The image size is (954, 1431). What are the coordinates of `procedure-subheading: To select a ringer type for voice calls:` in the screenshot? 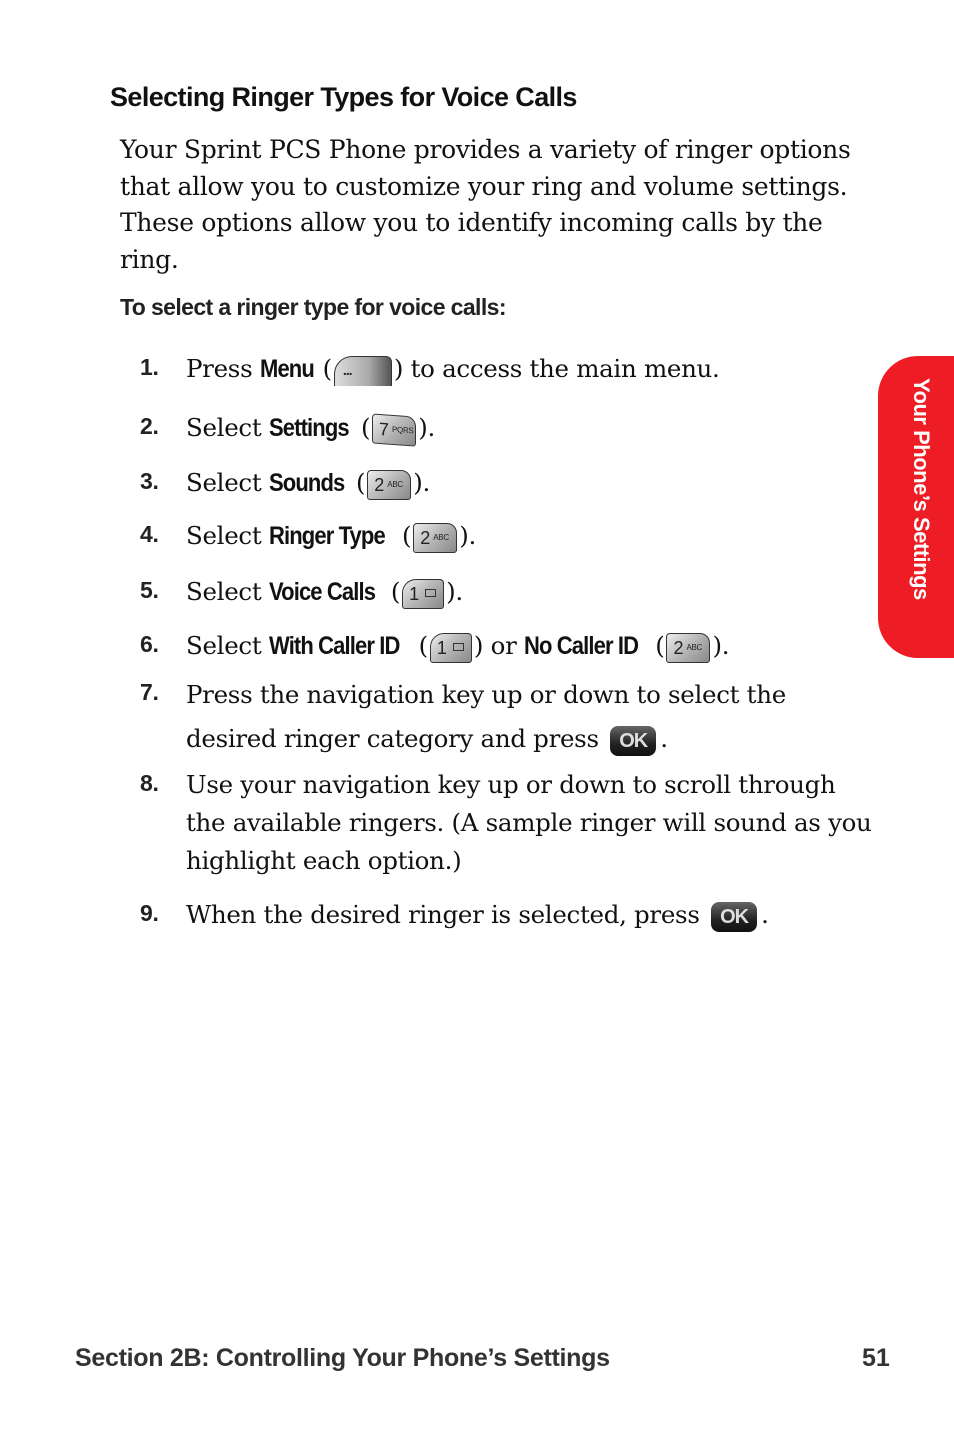 It's located at (313, 307).